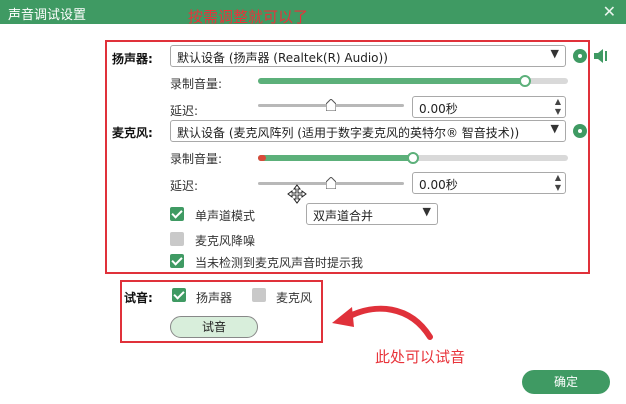  I want to click on annotation-bottom: 此处可以试音, so click(420, 357).